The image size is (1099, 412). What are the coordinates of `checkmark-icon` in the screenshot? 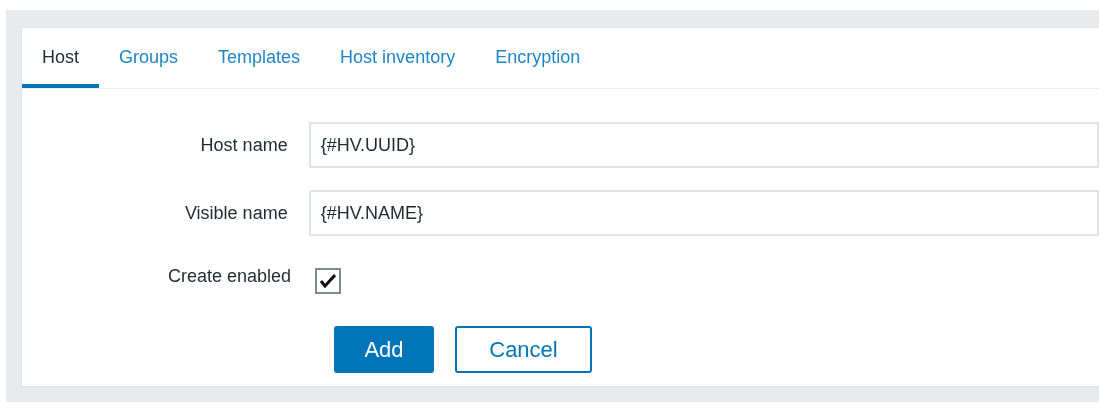 It's located at (328, 281).